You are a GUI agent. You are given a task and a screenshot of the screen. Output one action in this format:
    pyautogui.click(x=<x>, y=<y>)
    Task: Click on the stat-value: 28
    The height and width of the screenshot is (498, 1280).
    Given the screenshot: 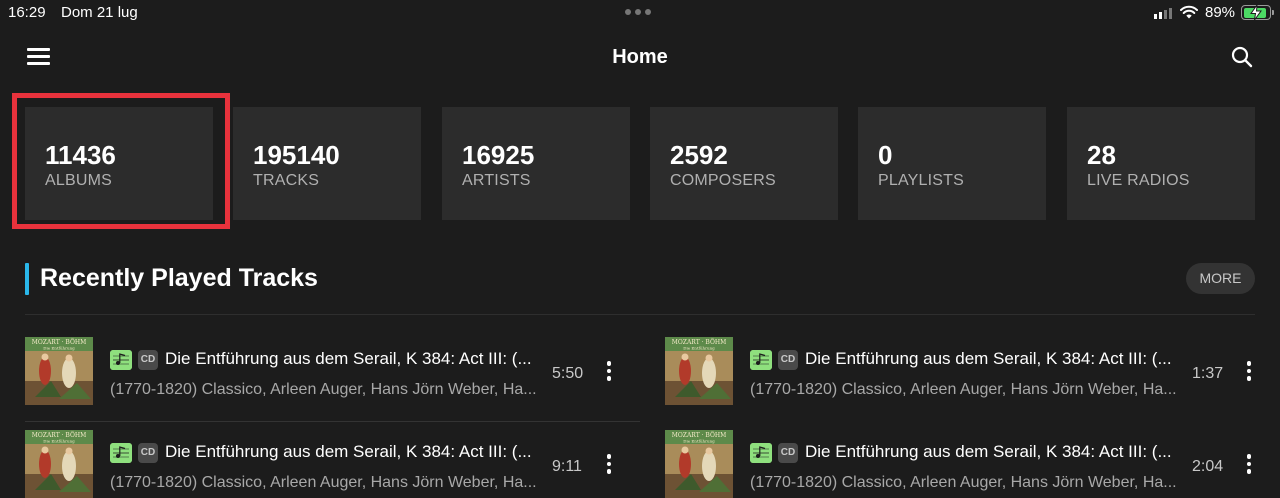 What is the action you would take?
    pyautogui.click(x=1101, y=155)
    